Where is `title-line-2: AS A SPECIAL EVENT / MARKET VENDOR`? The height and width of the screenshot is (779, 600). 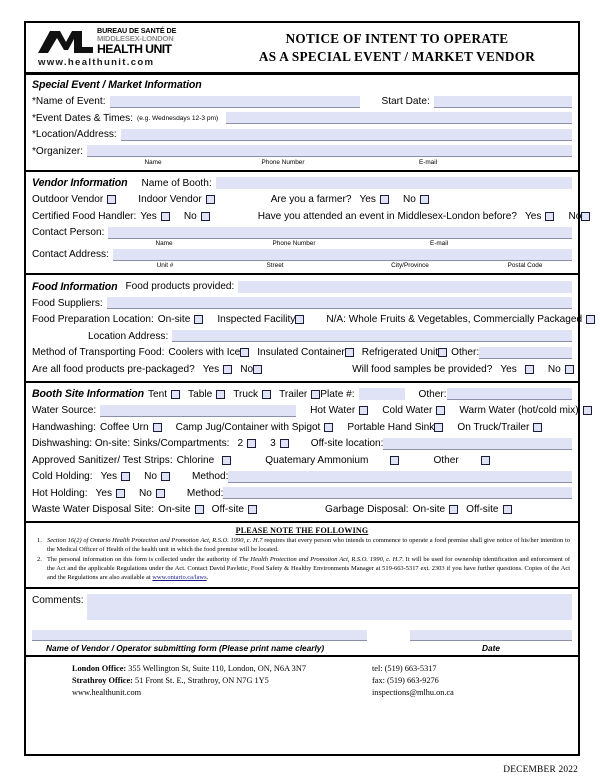 title-line-2: AS A SPECIAL EVENT / MARKET VENDOR is located at coordinates (397, 56).